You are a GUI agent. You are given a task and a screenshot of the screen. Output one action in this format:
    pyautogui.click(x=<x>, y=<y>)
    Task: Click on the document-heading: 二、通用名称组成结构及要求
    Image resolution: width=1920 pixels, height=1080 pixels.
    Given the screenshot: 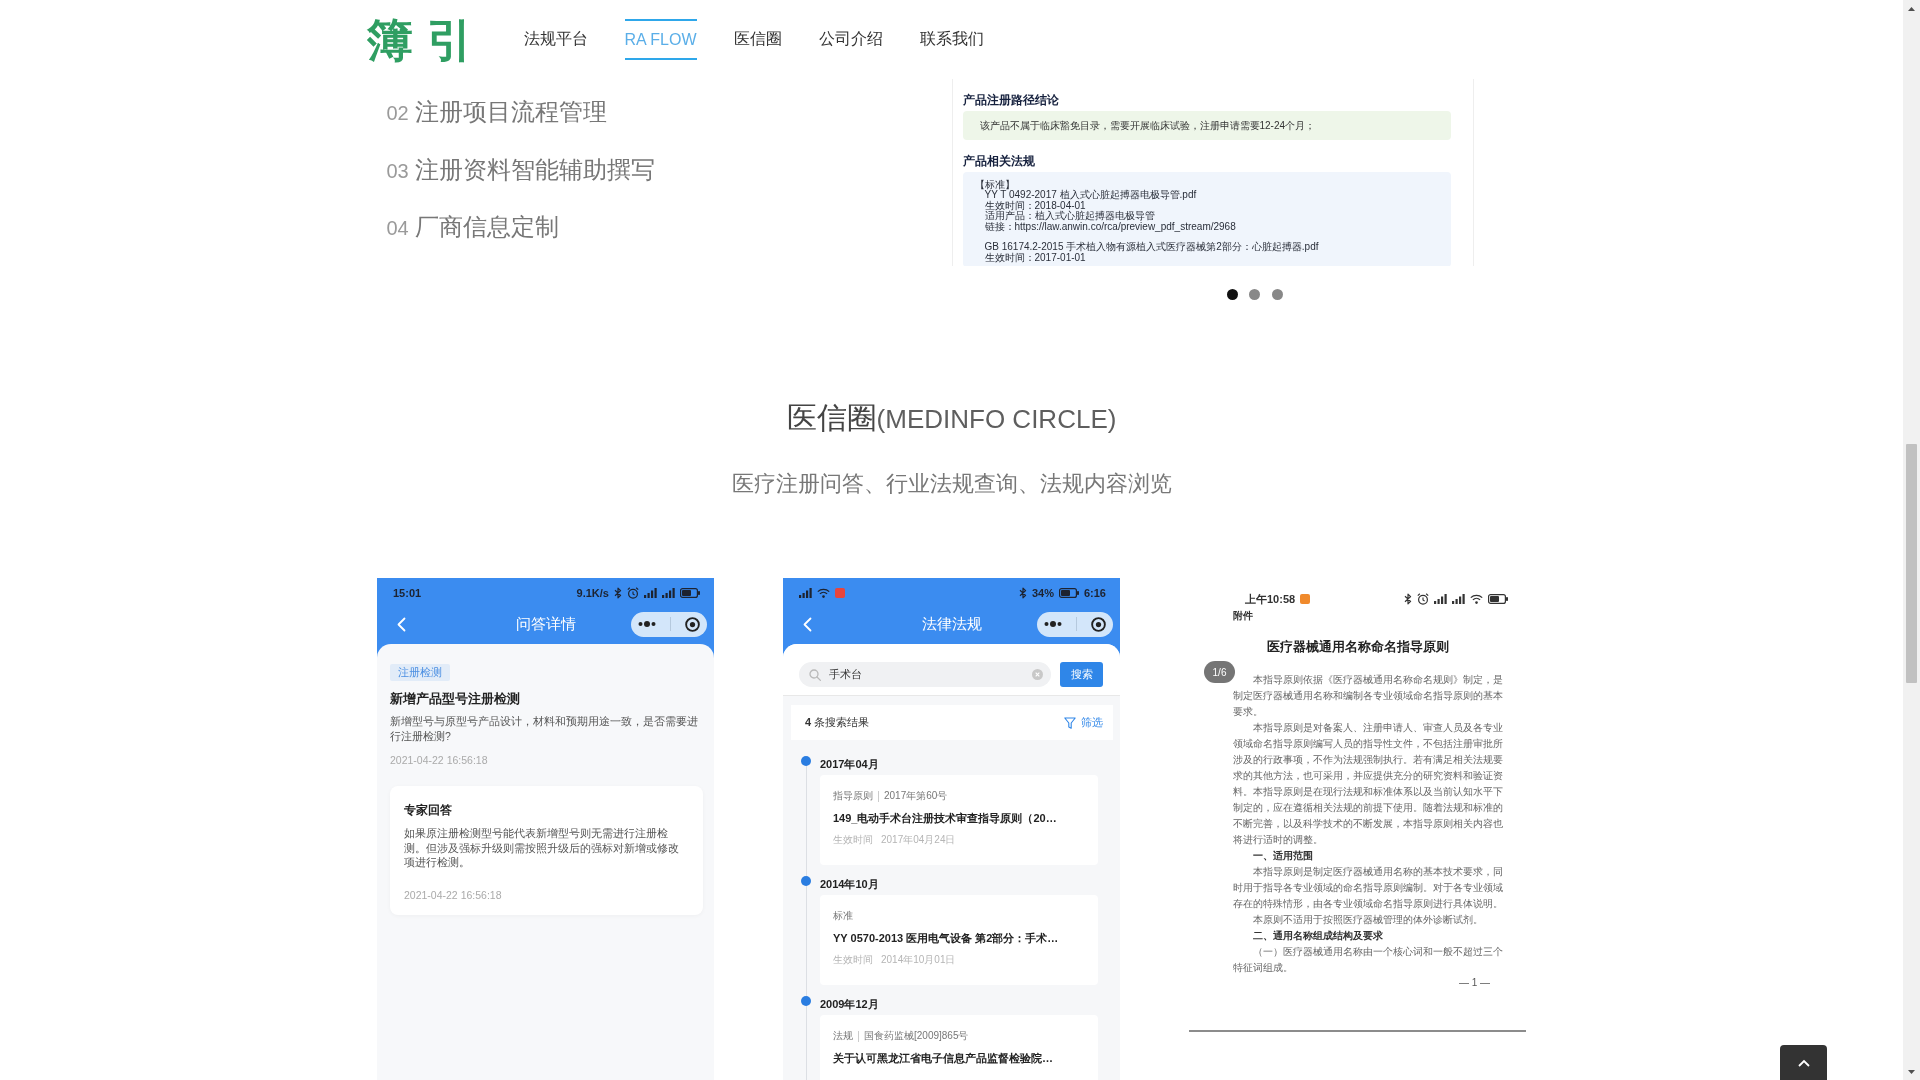 What is the action you would take?
    pyautogui.click(x=1318, y=936)
    